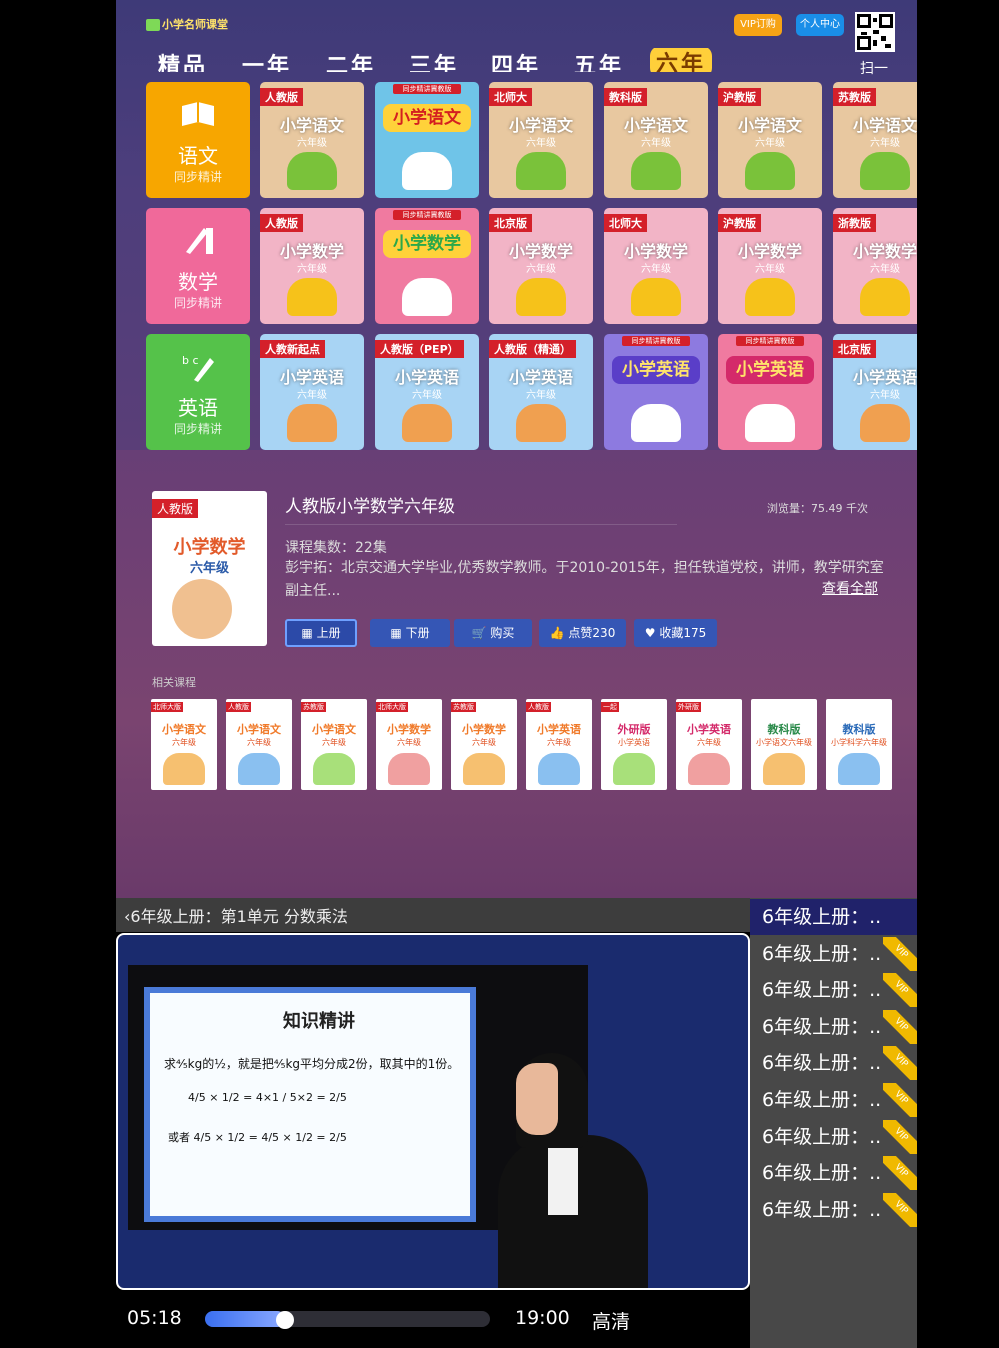 The image size is (999, 1348). Describe the element at coordinates (875, 266) in the screenshot. I see `course-card: 浙教版 小学数学 六年级` at that location.